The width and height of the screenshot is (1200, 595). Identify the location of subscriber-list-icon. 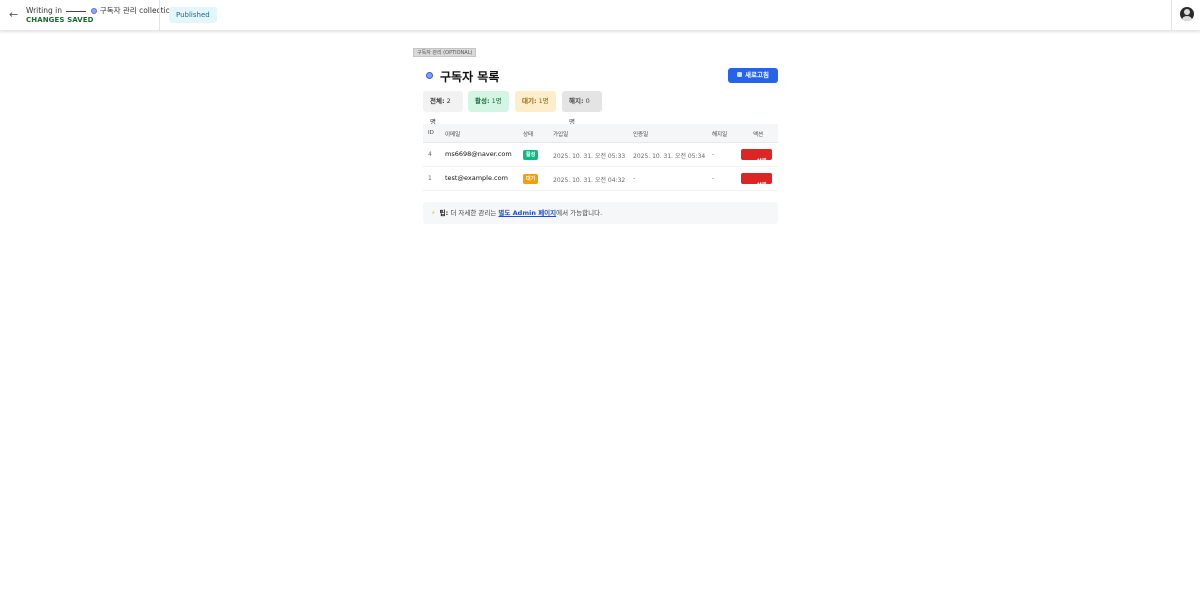
(429, 75).